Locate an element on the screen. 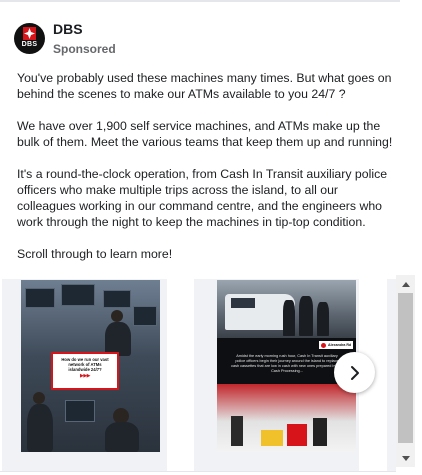 The image size is (422, 475). page-name-link: DBS is located at coordinates (84, 29).